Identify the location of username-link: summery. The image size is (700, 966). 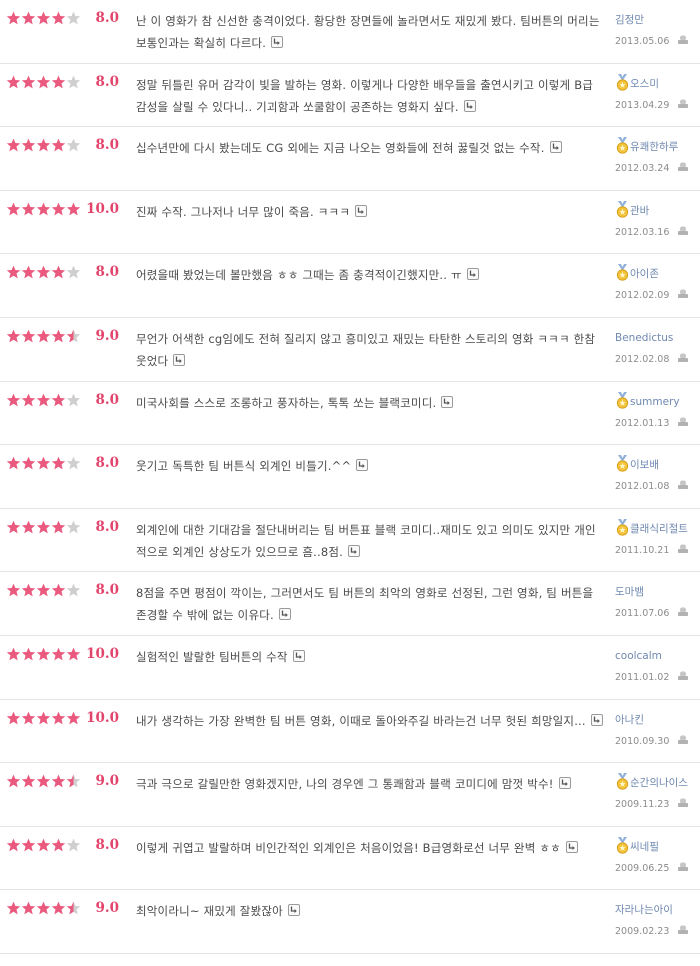
(655, 402).